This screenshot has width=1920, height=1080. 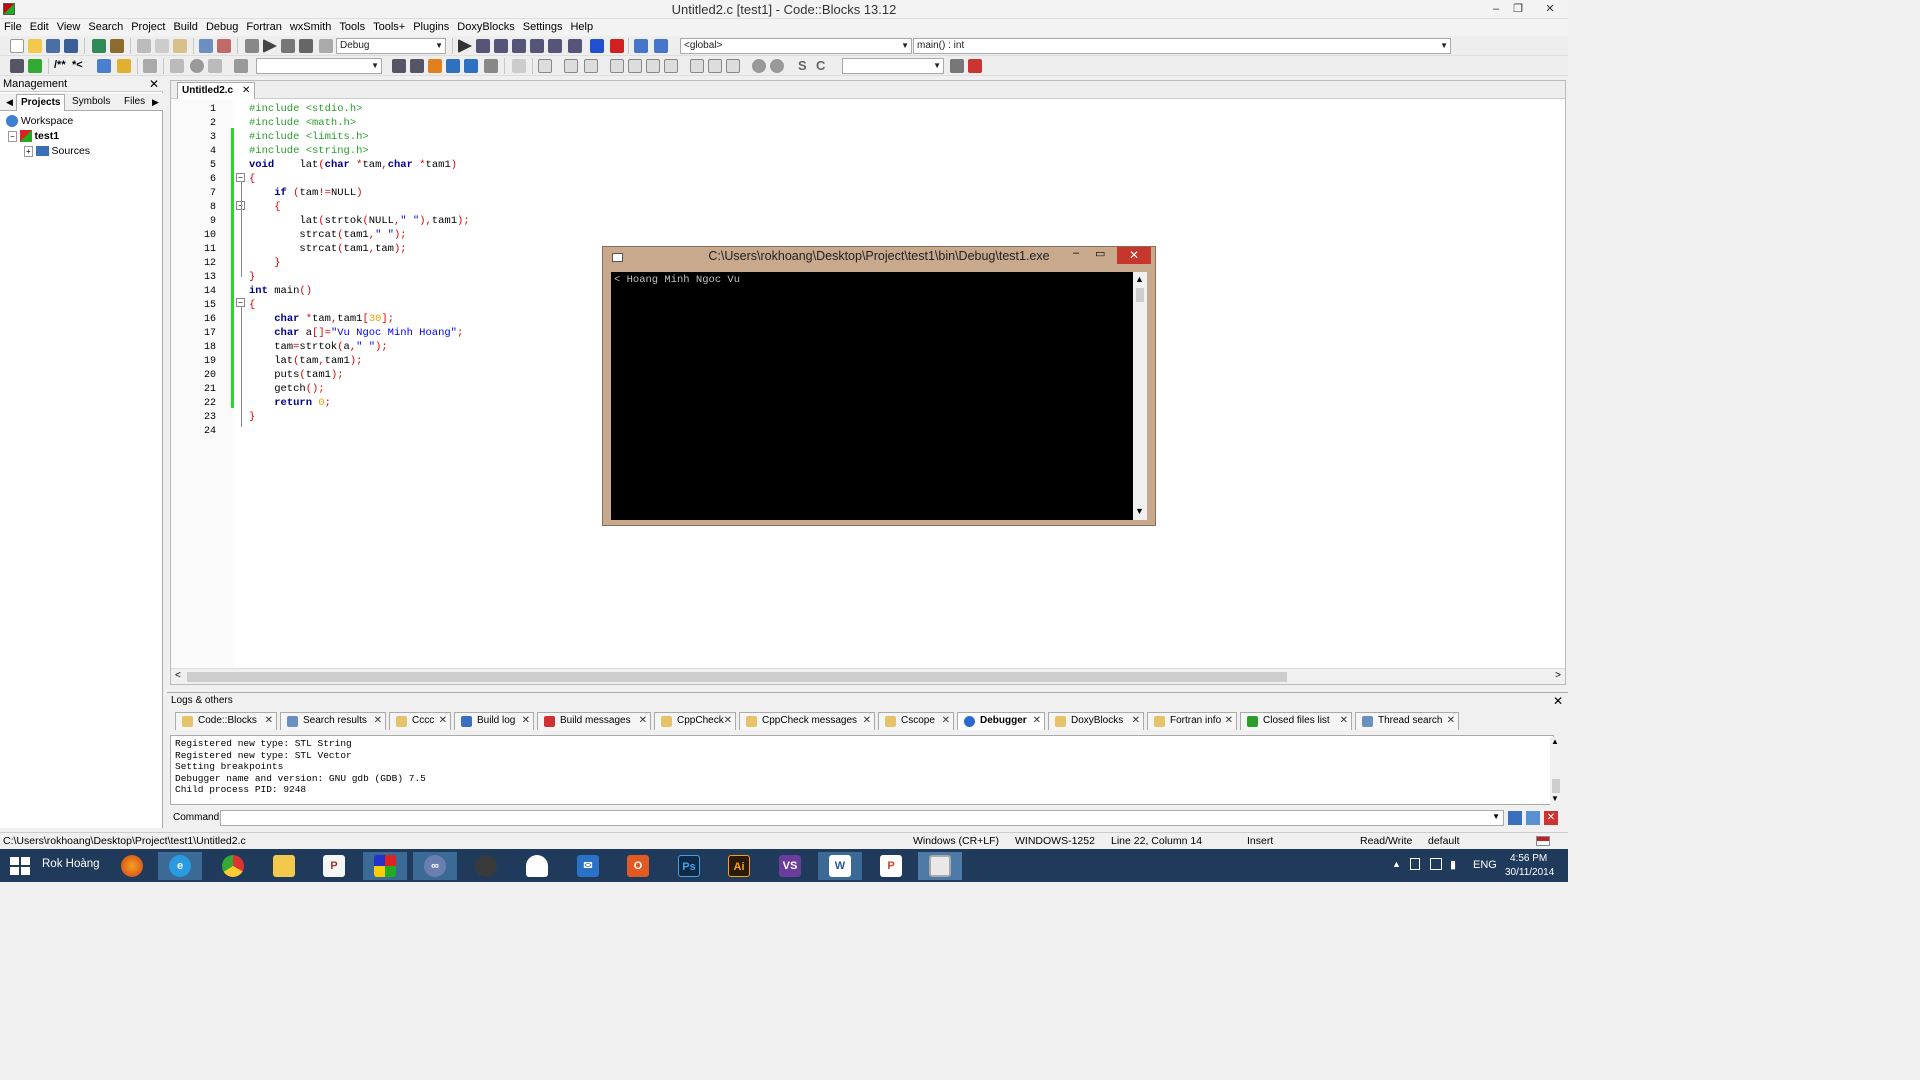 What do you see at coordinates (319, 66) in the screenshot?
I see `incremental-search-input: ▼` at bounding box center [319, 66].